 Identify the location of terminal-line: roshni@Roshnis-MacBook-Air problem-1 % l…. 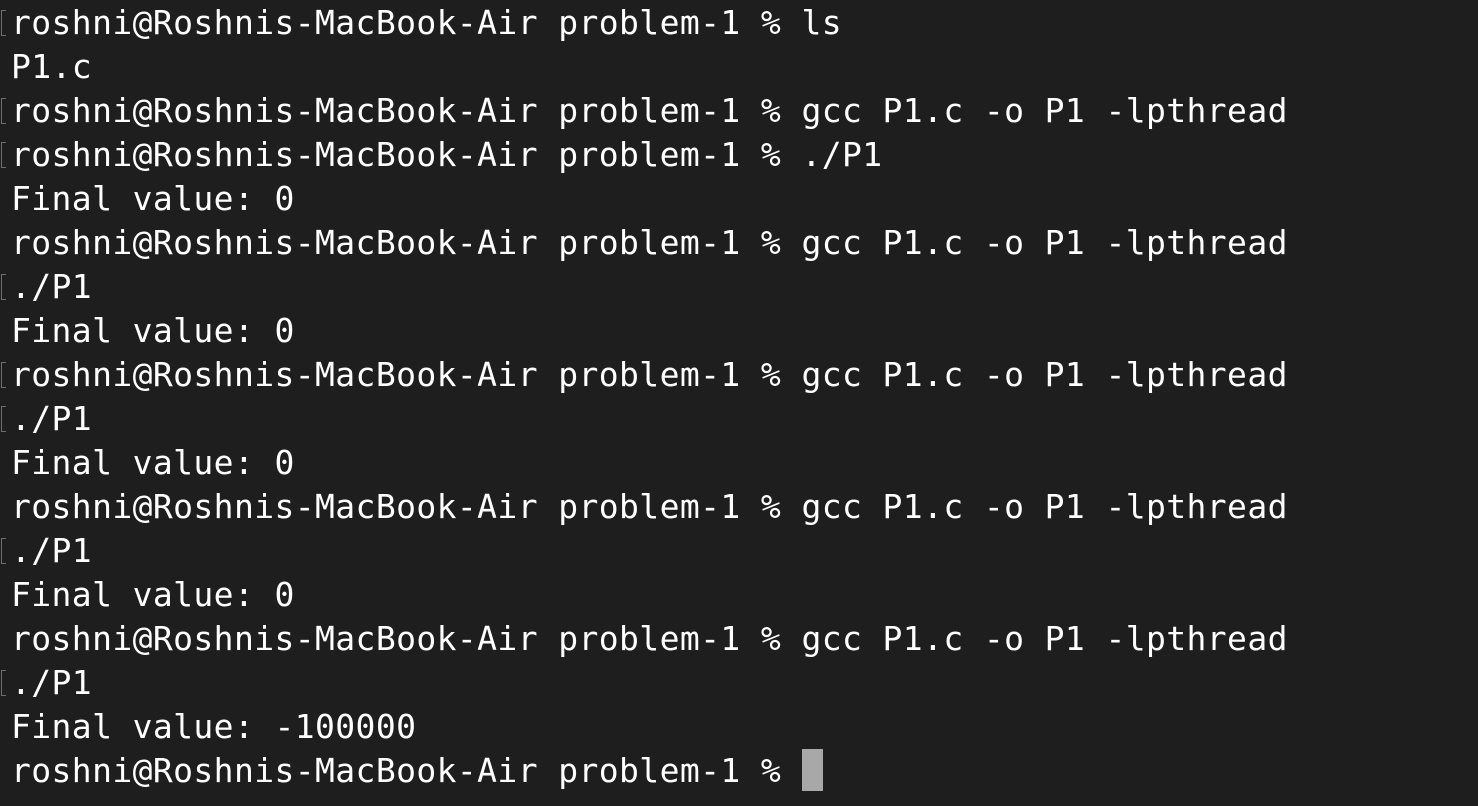
(739, 23).